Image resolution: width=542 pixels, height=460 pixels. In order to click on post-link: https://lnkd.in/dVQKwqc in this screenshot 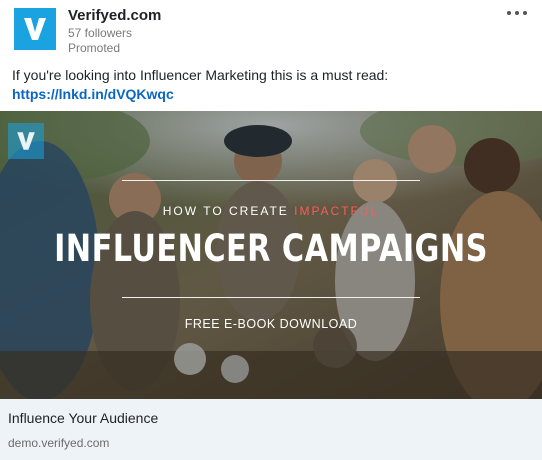, I will do `click(93, 94)`.